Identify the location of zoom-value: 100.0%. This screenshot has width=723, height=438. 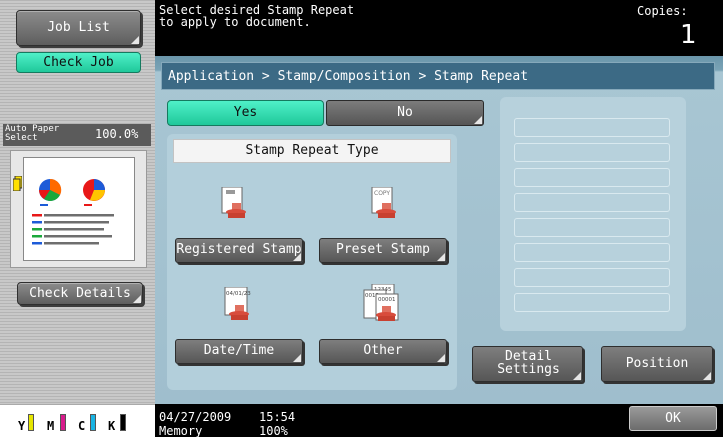
(117, 134).